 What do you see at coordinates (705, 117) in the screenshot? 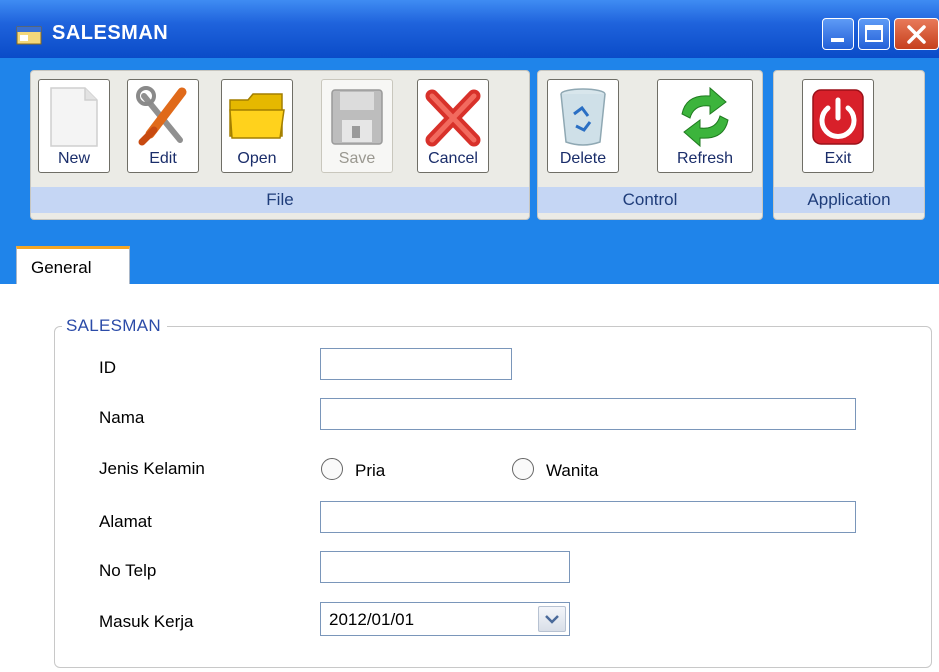
I see `refresh-arrows-icon` at bounding box center [705, 117].